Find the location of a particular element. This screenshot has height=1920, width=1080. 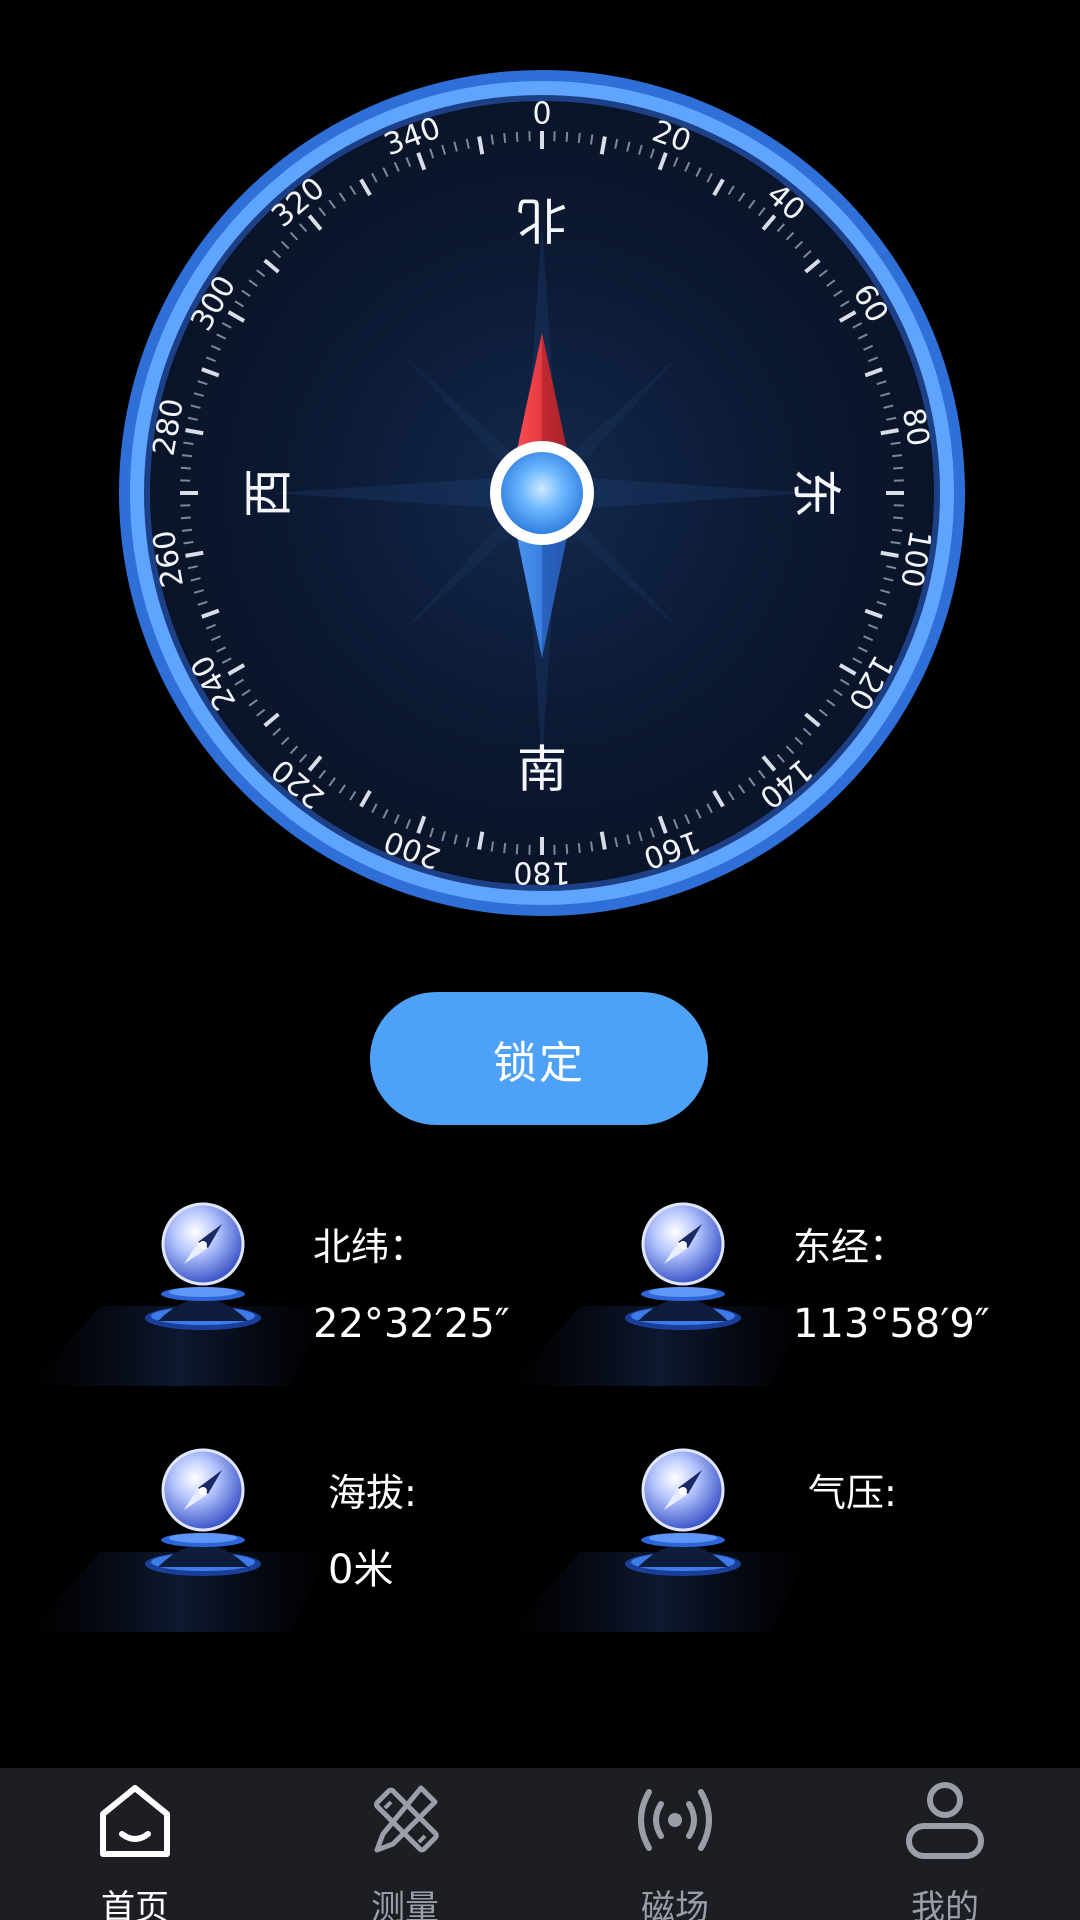

bottom-navigation: 首页 测量 磁场 我的 is located at coordinates (540, 1844).